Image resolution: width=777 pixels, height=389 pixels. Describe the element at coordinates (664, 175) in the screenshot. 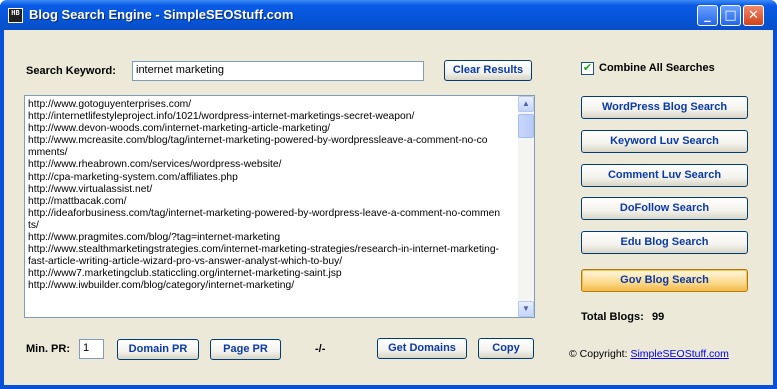

I see `comment-luv-search-button: Comment Luv Search` at that location.